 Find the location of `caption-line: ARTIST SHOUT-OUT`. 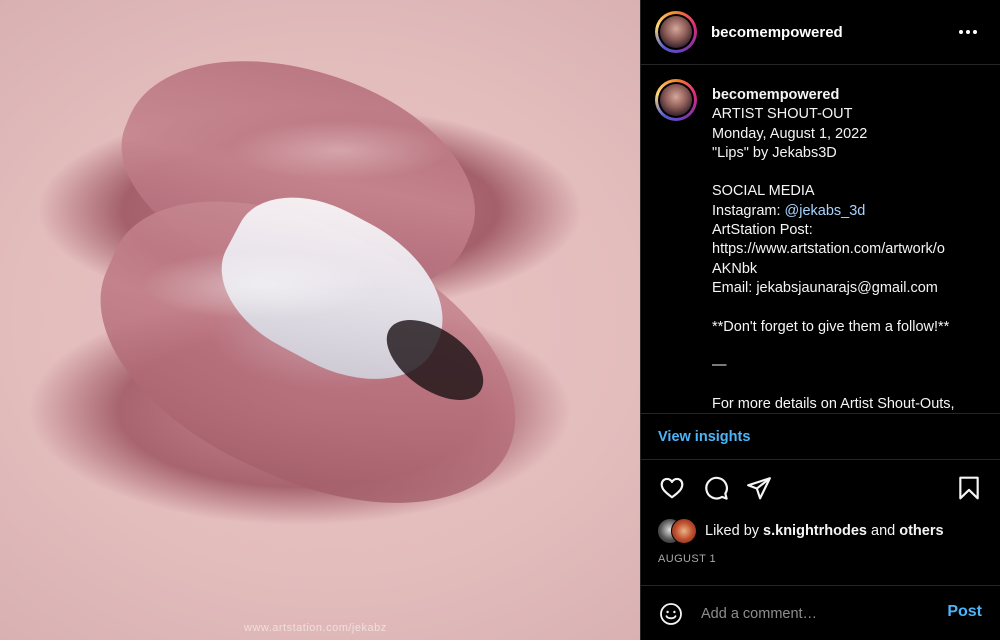

caption-line: ARTIST SHOUT-OUT is located at coordinates (782, 114).